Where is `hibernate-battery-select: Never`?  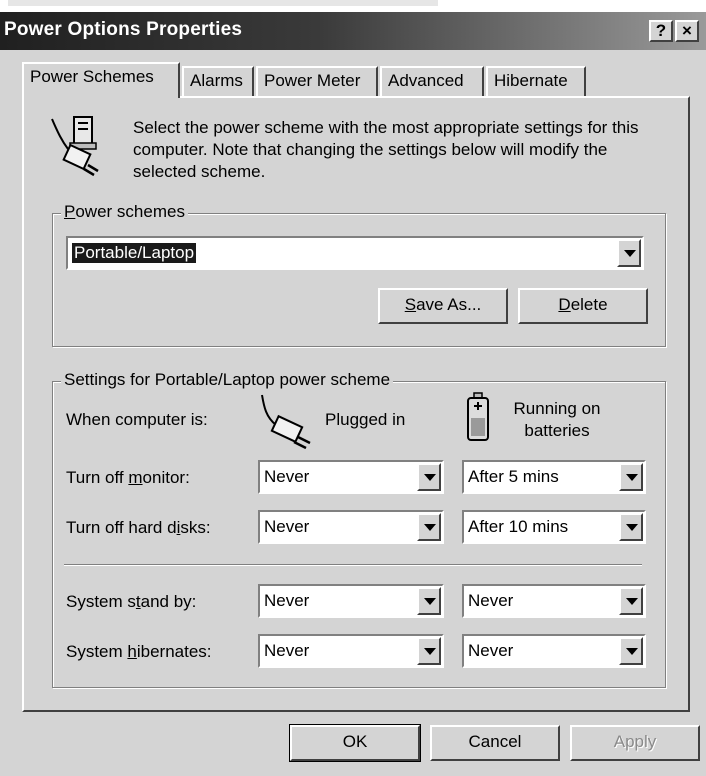 hibernate-battery-select: Never is located at coordinates (554, 651).